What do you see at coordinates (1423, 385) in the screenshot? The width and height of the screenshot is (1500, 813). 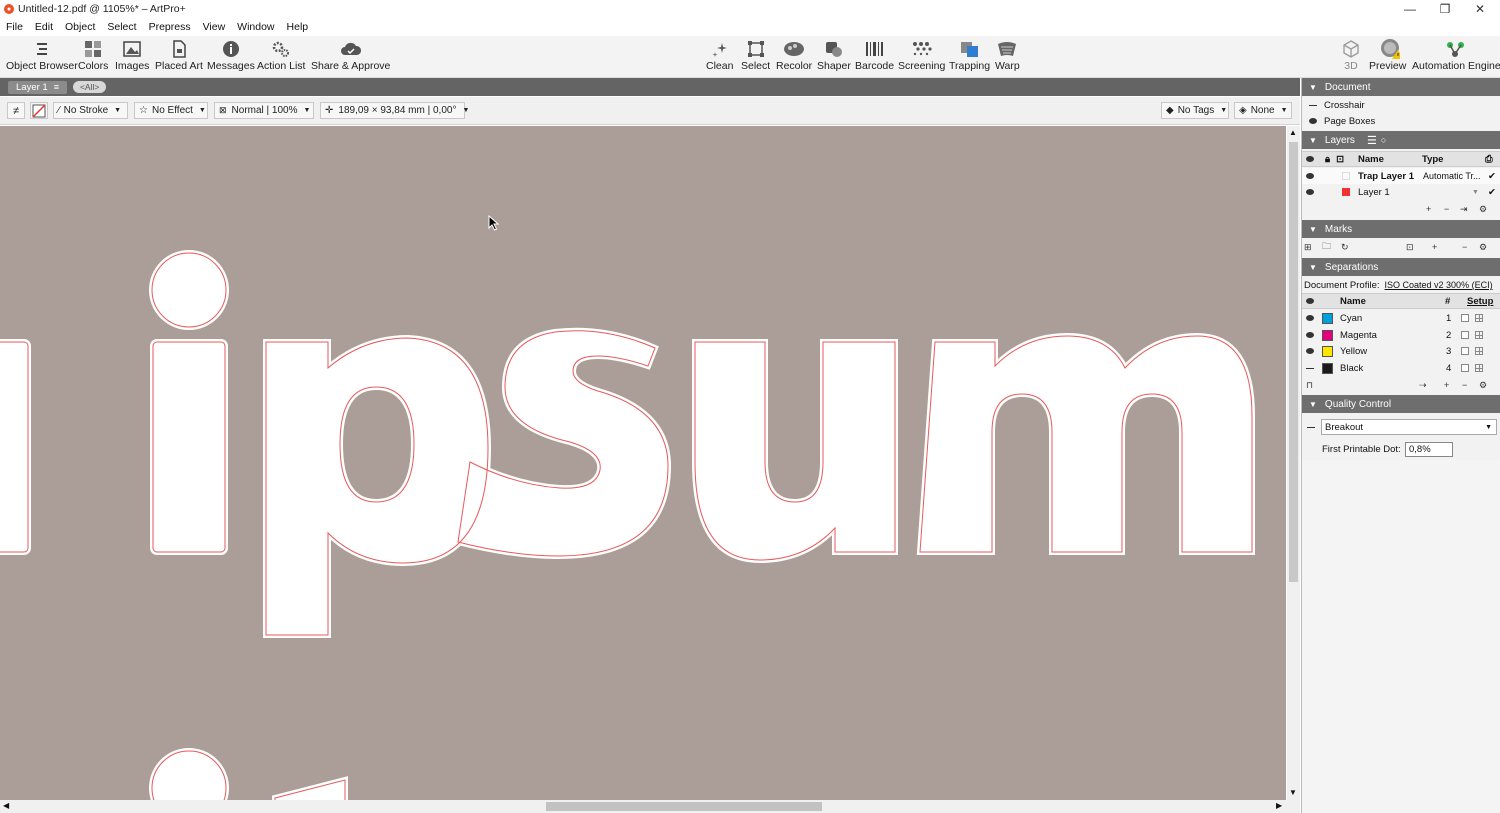 I see `import-icon: ⇢` at bounding box center [1423, 385].